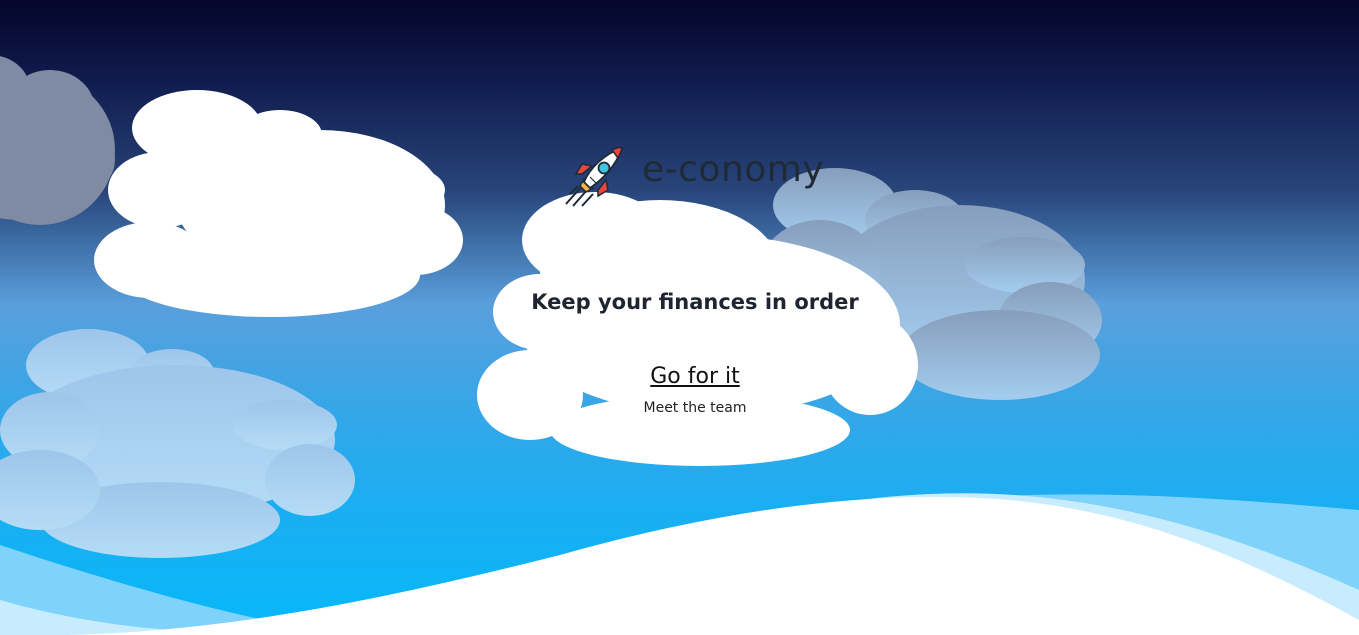 Image resolution: width=1359 pixels, height=635 pixels. Describe the element at coordinates (278, 203) in the screenshot. I see `foreground-cloud-upper-left` at that location.